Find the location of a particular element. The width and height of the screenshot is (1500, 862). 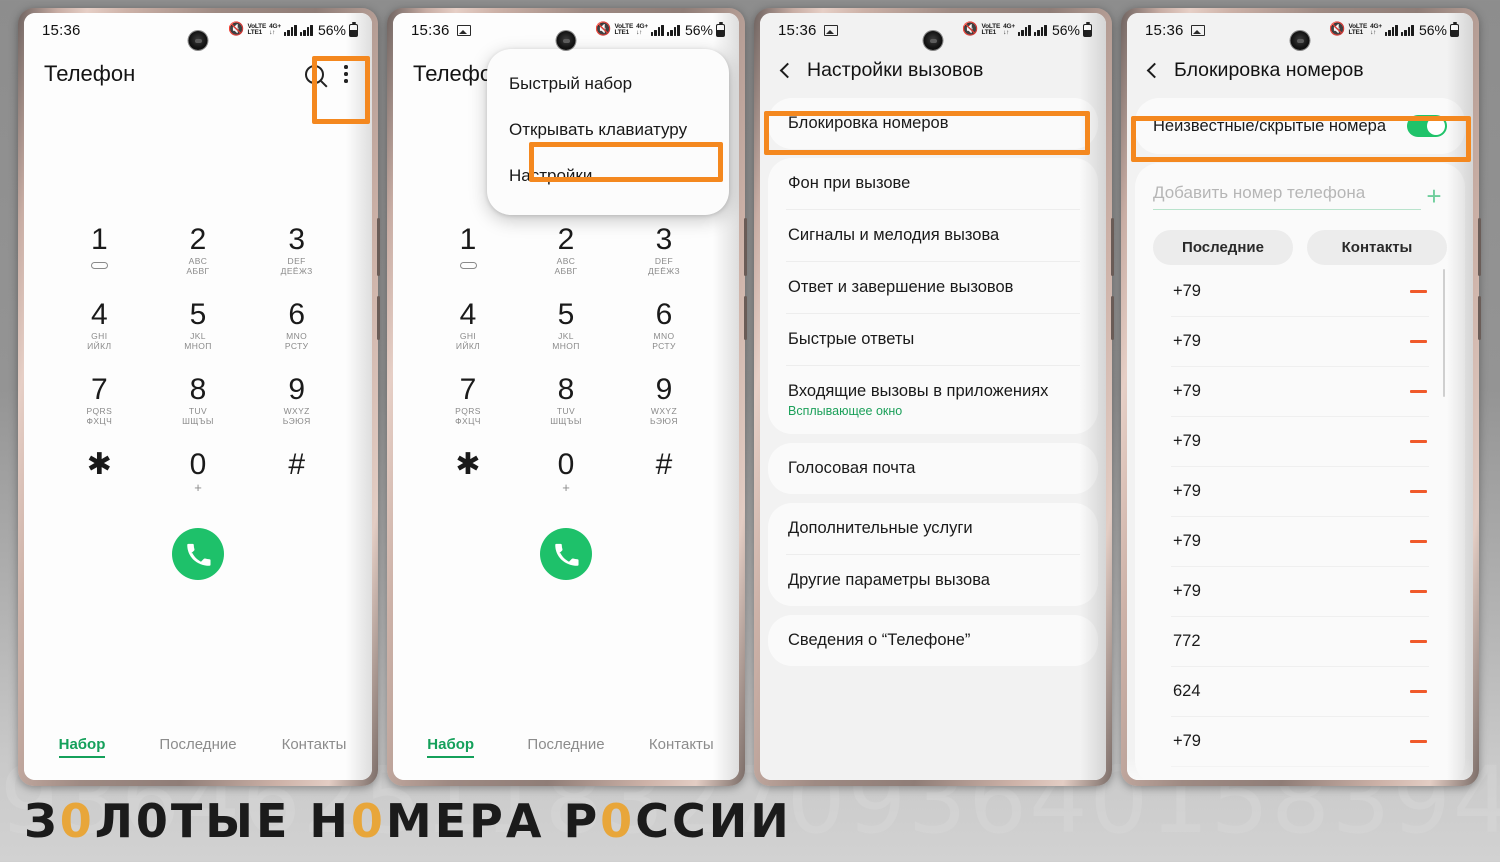

settings-row-block-numbers: Блокировка номеров is located at coordinates (933, 123).